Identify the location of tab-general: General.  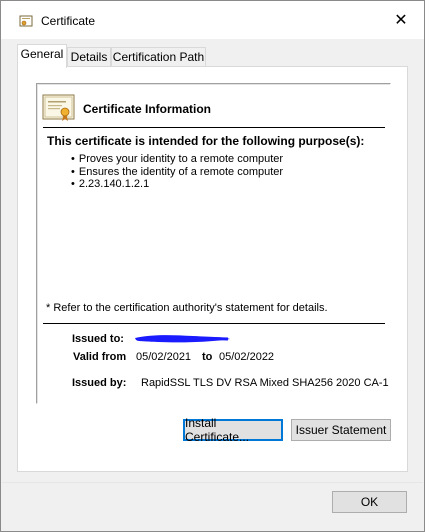
(42, 56).